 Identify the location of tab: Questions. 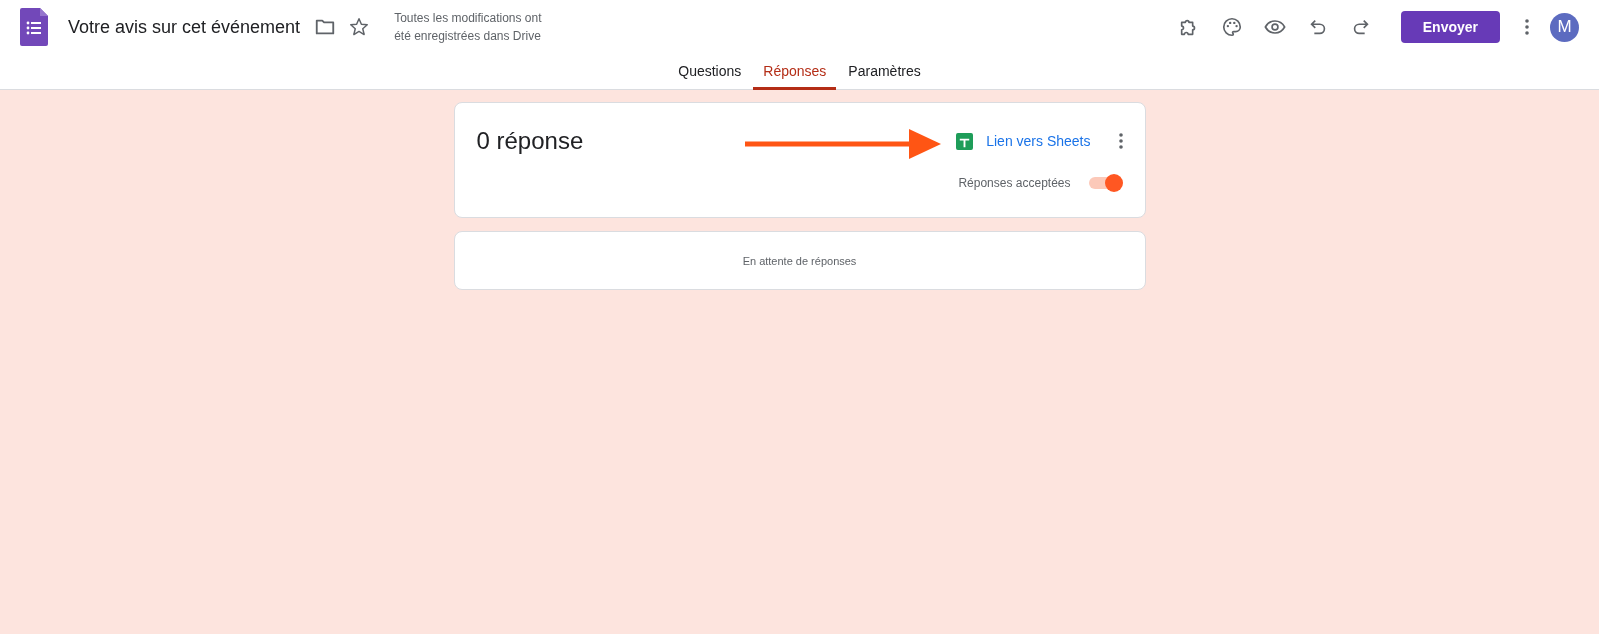
(710, 72).